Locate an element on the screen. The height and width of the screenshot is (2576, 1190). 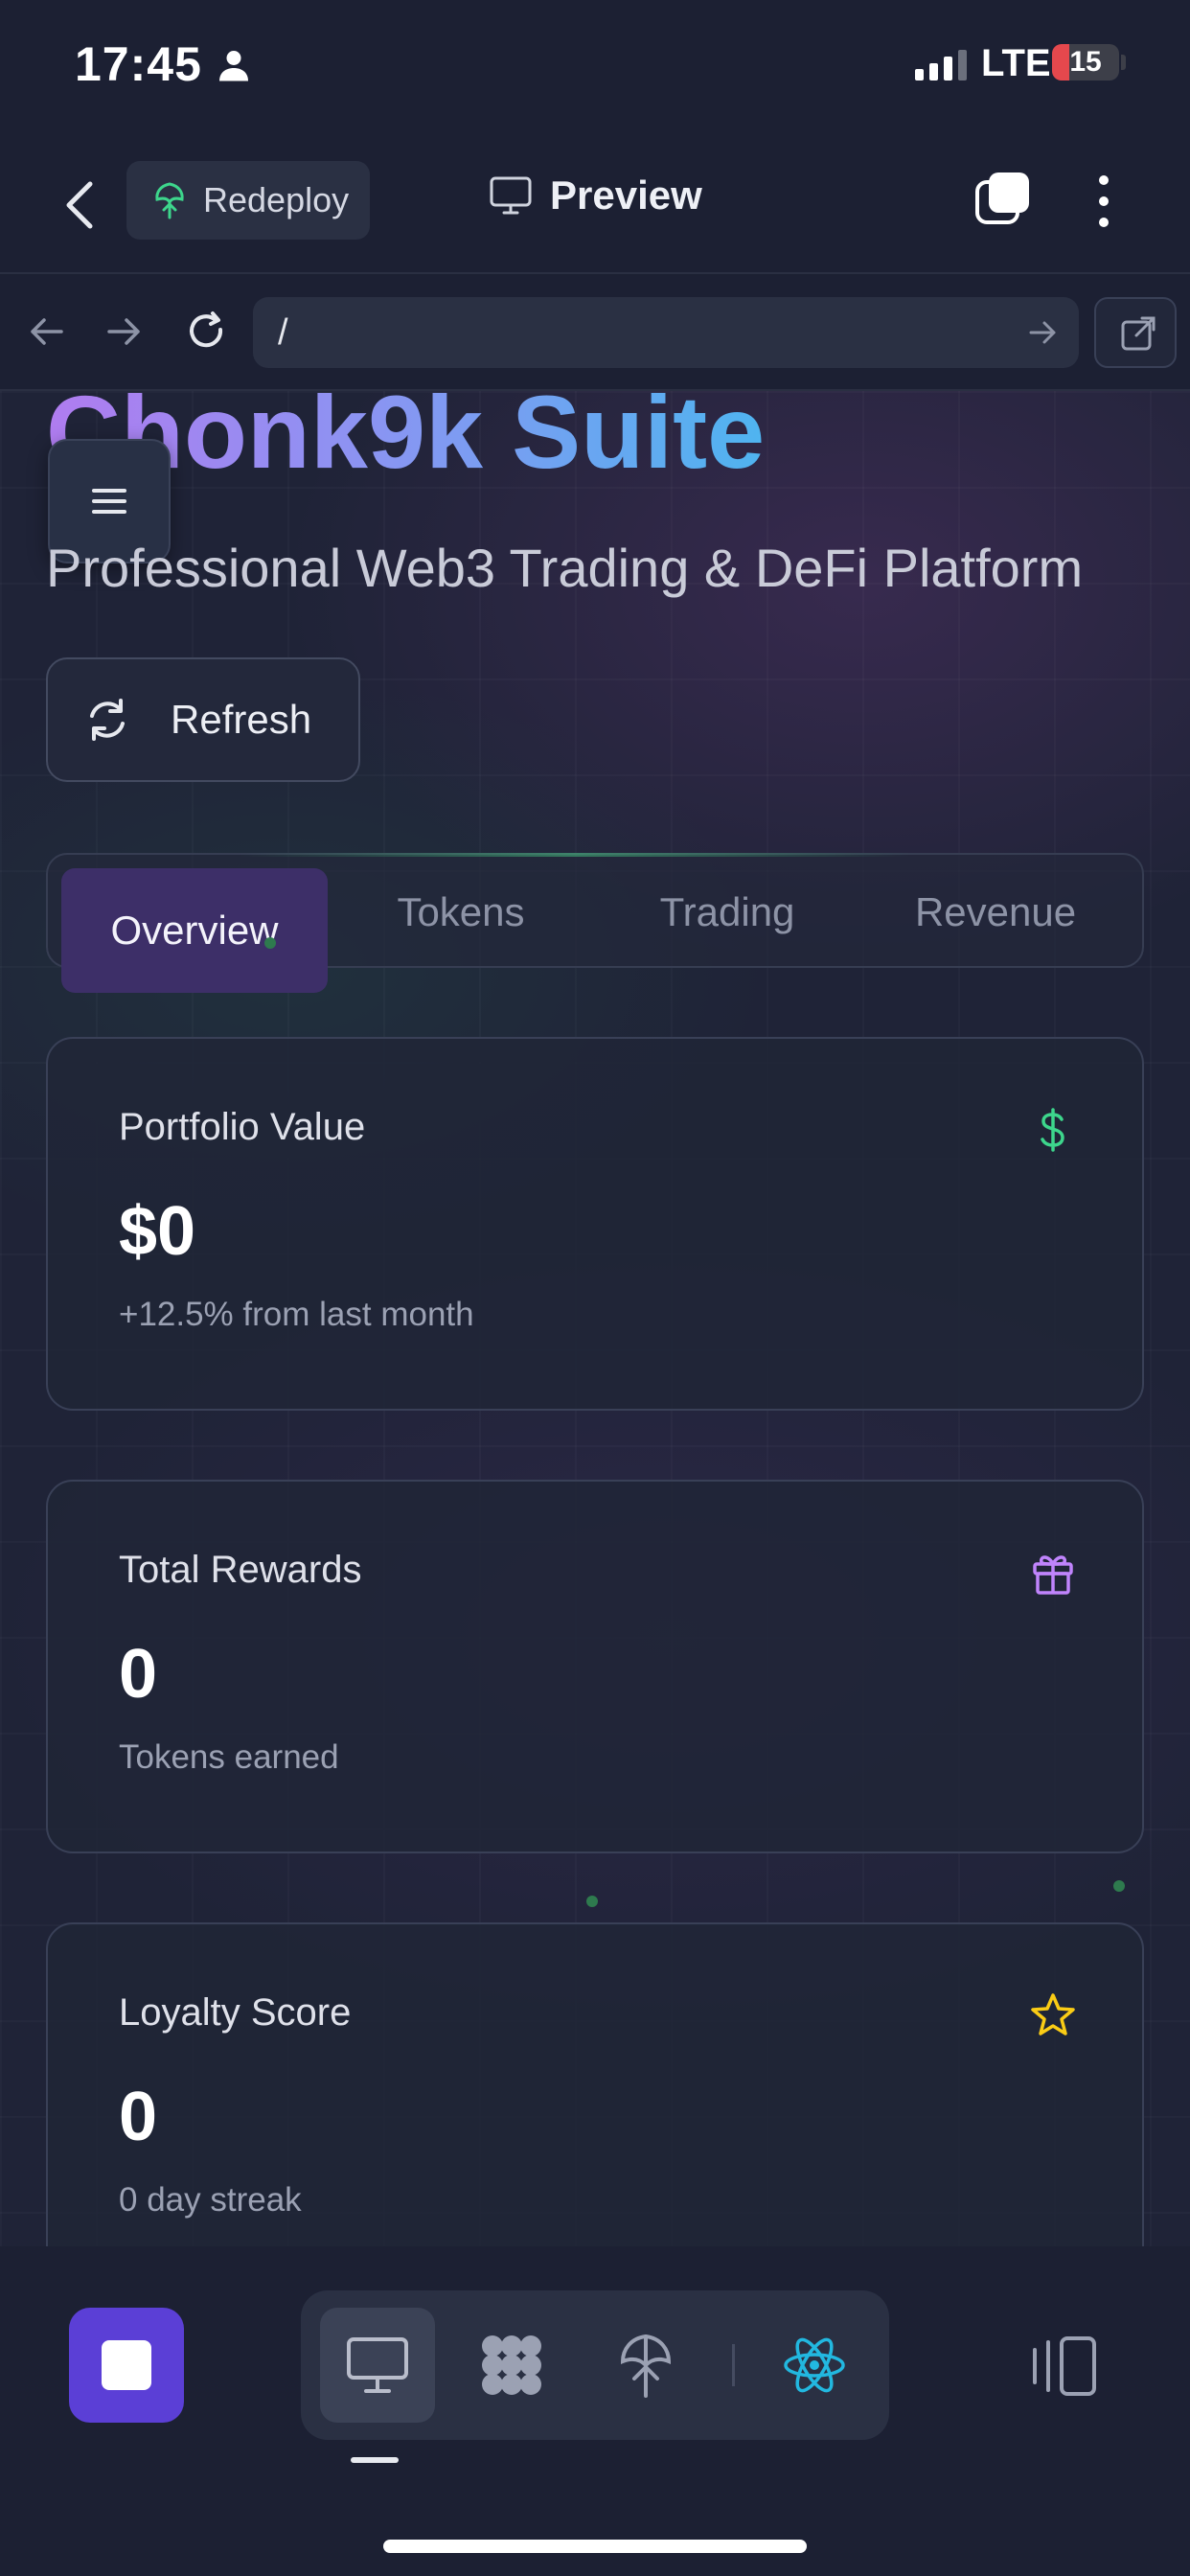
open-external-button is located at coordinates (1135, 332).